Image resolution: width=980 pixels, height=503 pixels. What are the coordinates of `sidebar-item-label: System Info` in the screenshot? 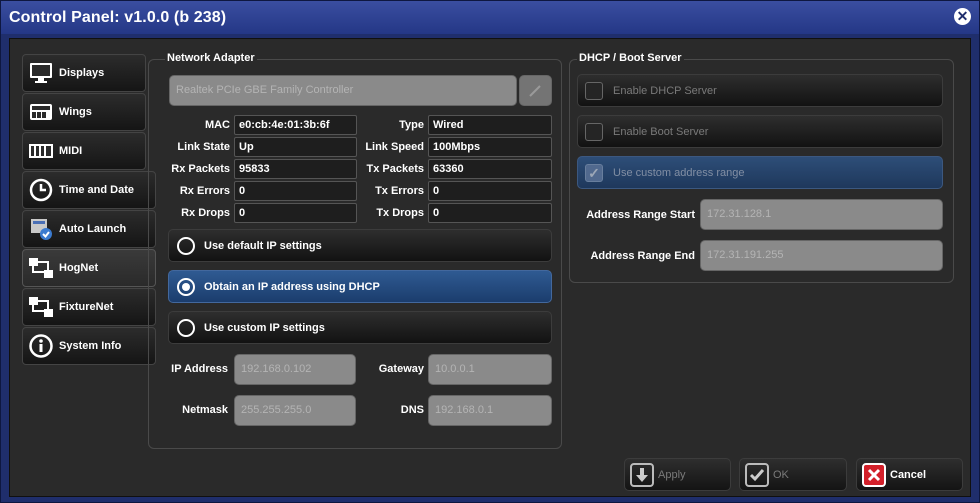 It's located at (90, 346).